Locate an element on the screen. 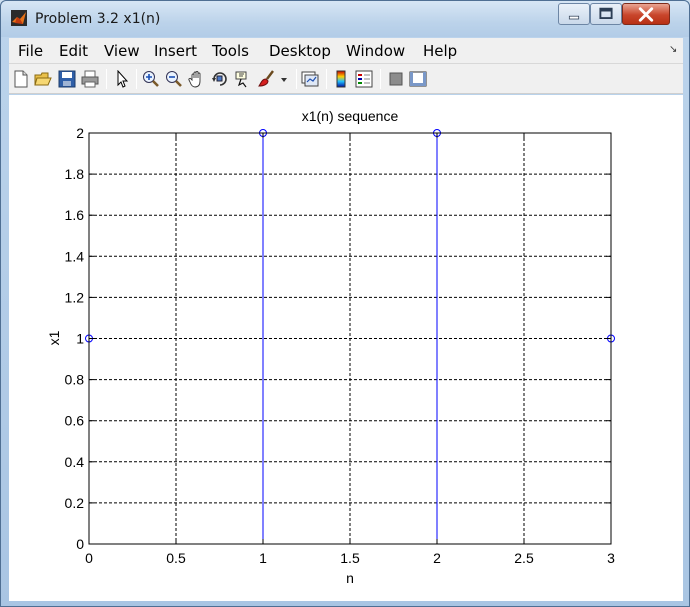 The image size is (690, 607). y-tick-label: 0.4 is located at coordinates (75, 462).